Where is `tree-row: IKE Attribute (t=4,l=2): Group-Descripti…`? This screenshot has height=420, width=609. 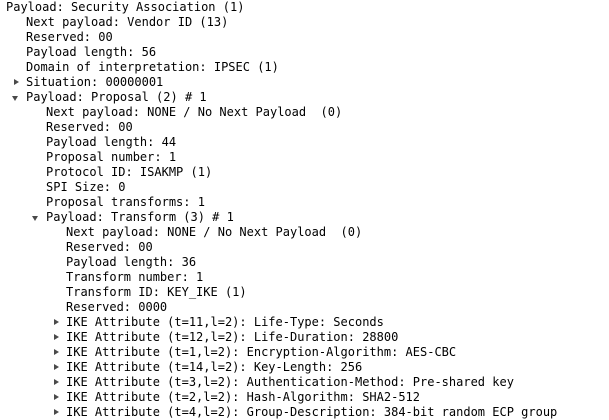 tree-row: IKE Attribute (t=4,l=2): Group-Descripti… is located at coordinates (304, 412).